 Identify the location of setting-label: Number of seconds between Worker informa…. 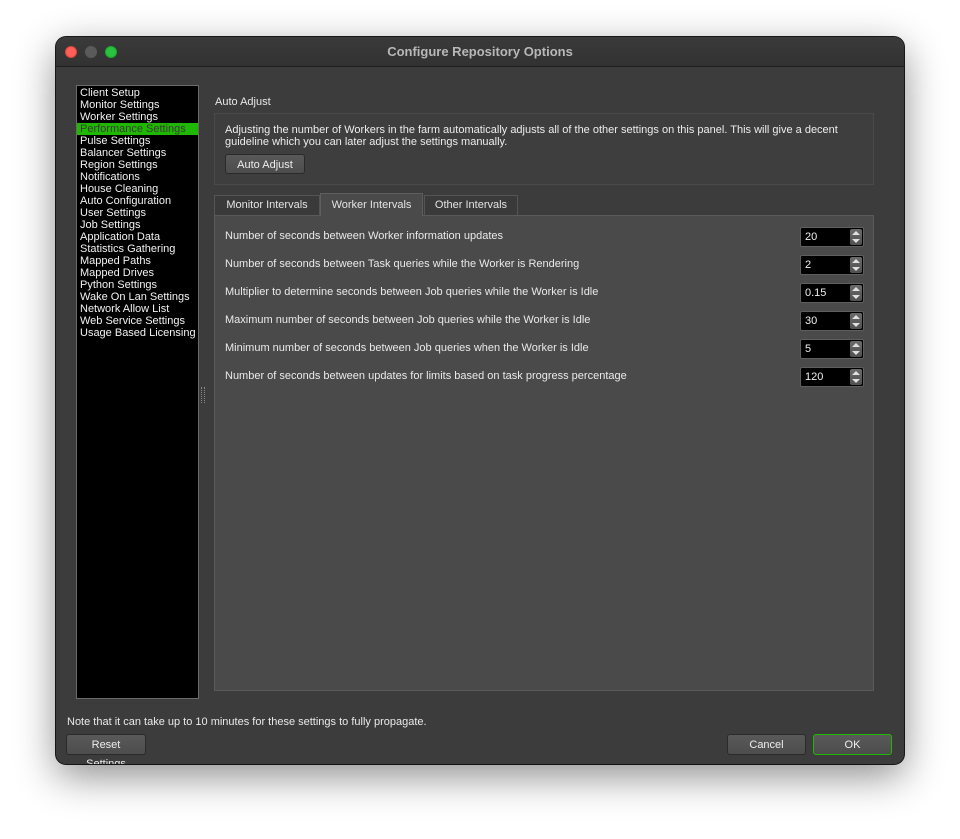
(364, 236).